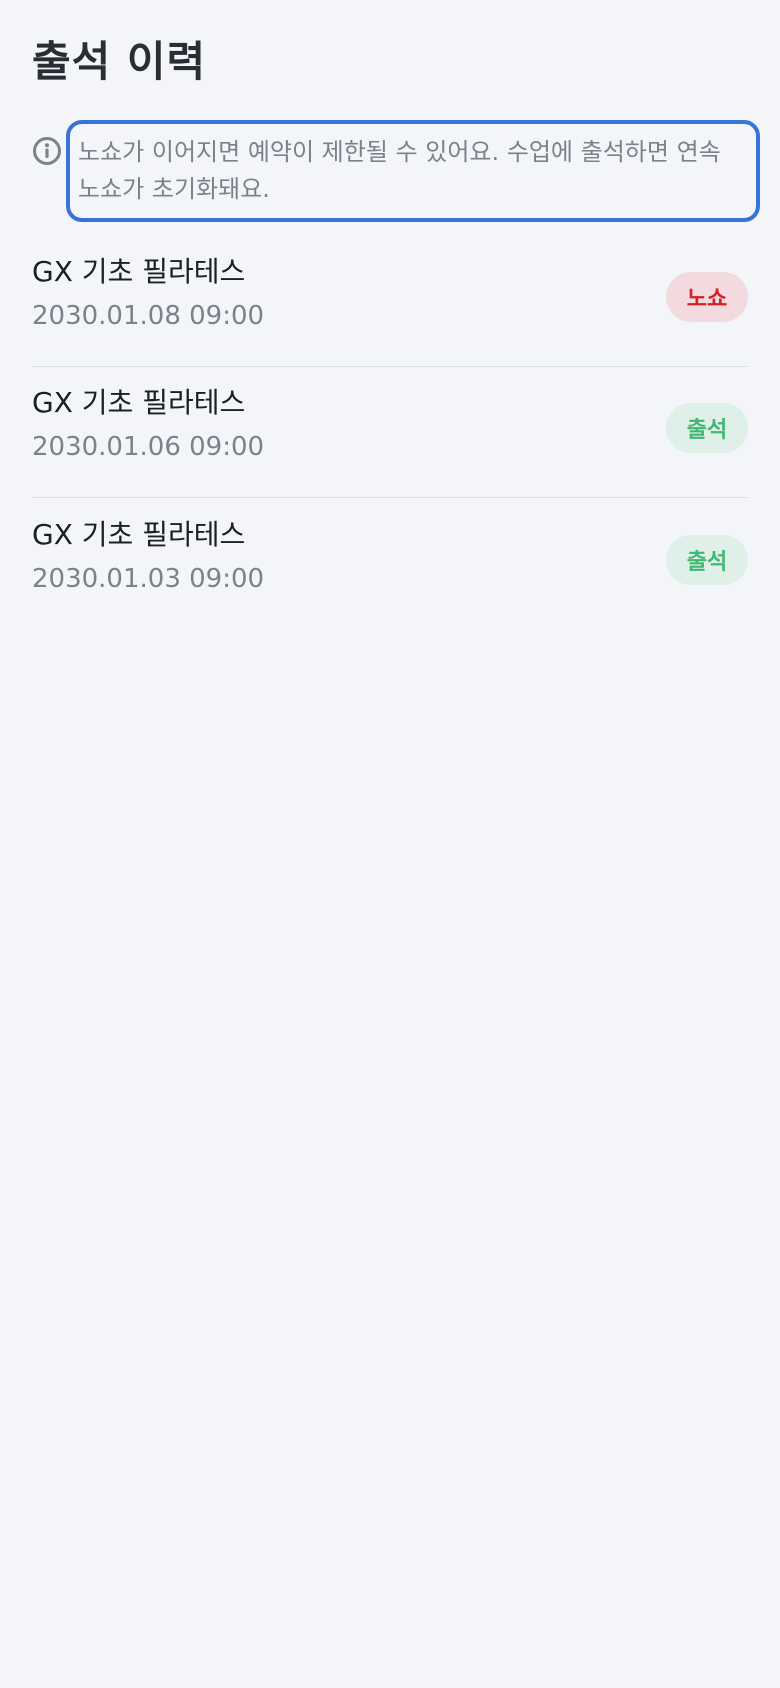 The width and height of the screenshot is (780, 1688). What do you see at coordinates (148, 316) in the screenshot?
I see `class-datetime: 2030.01.08 09:00` at bounding box center [148, 316].